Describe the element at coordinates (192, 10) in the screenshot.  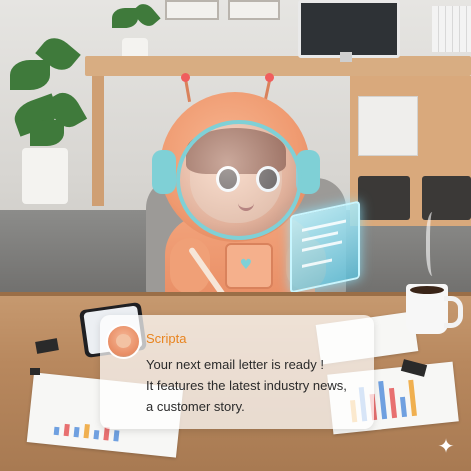
I see `wall-picture-left` at that location.